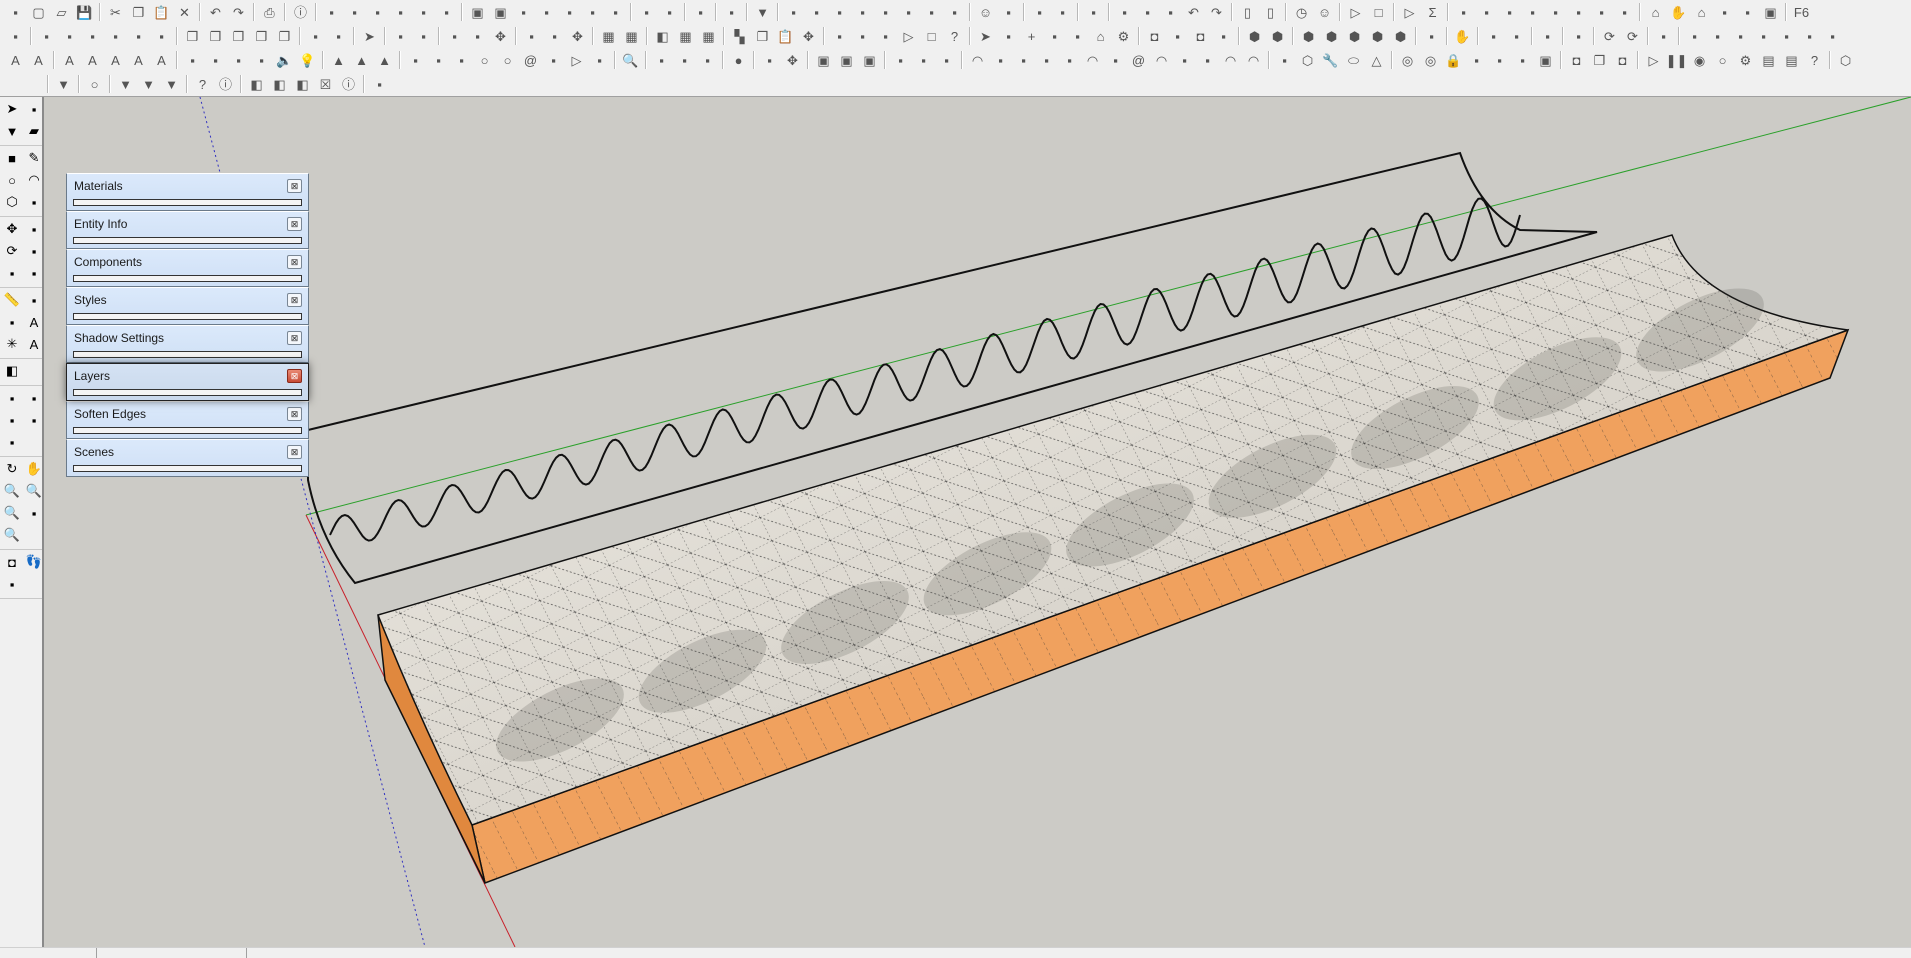 This screenshot has width=1911, height=958. Describe the element at coordinates (1463, 12) in the screenshot. I see `contour-icon: ▪` at that location.